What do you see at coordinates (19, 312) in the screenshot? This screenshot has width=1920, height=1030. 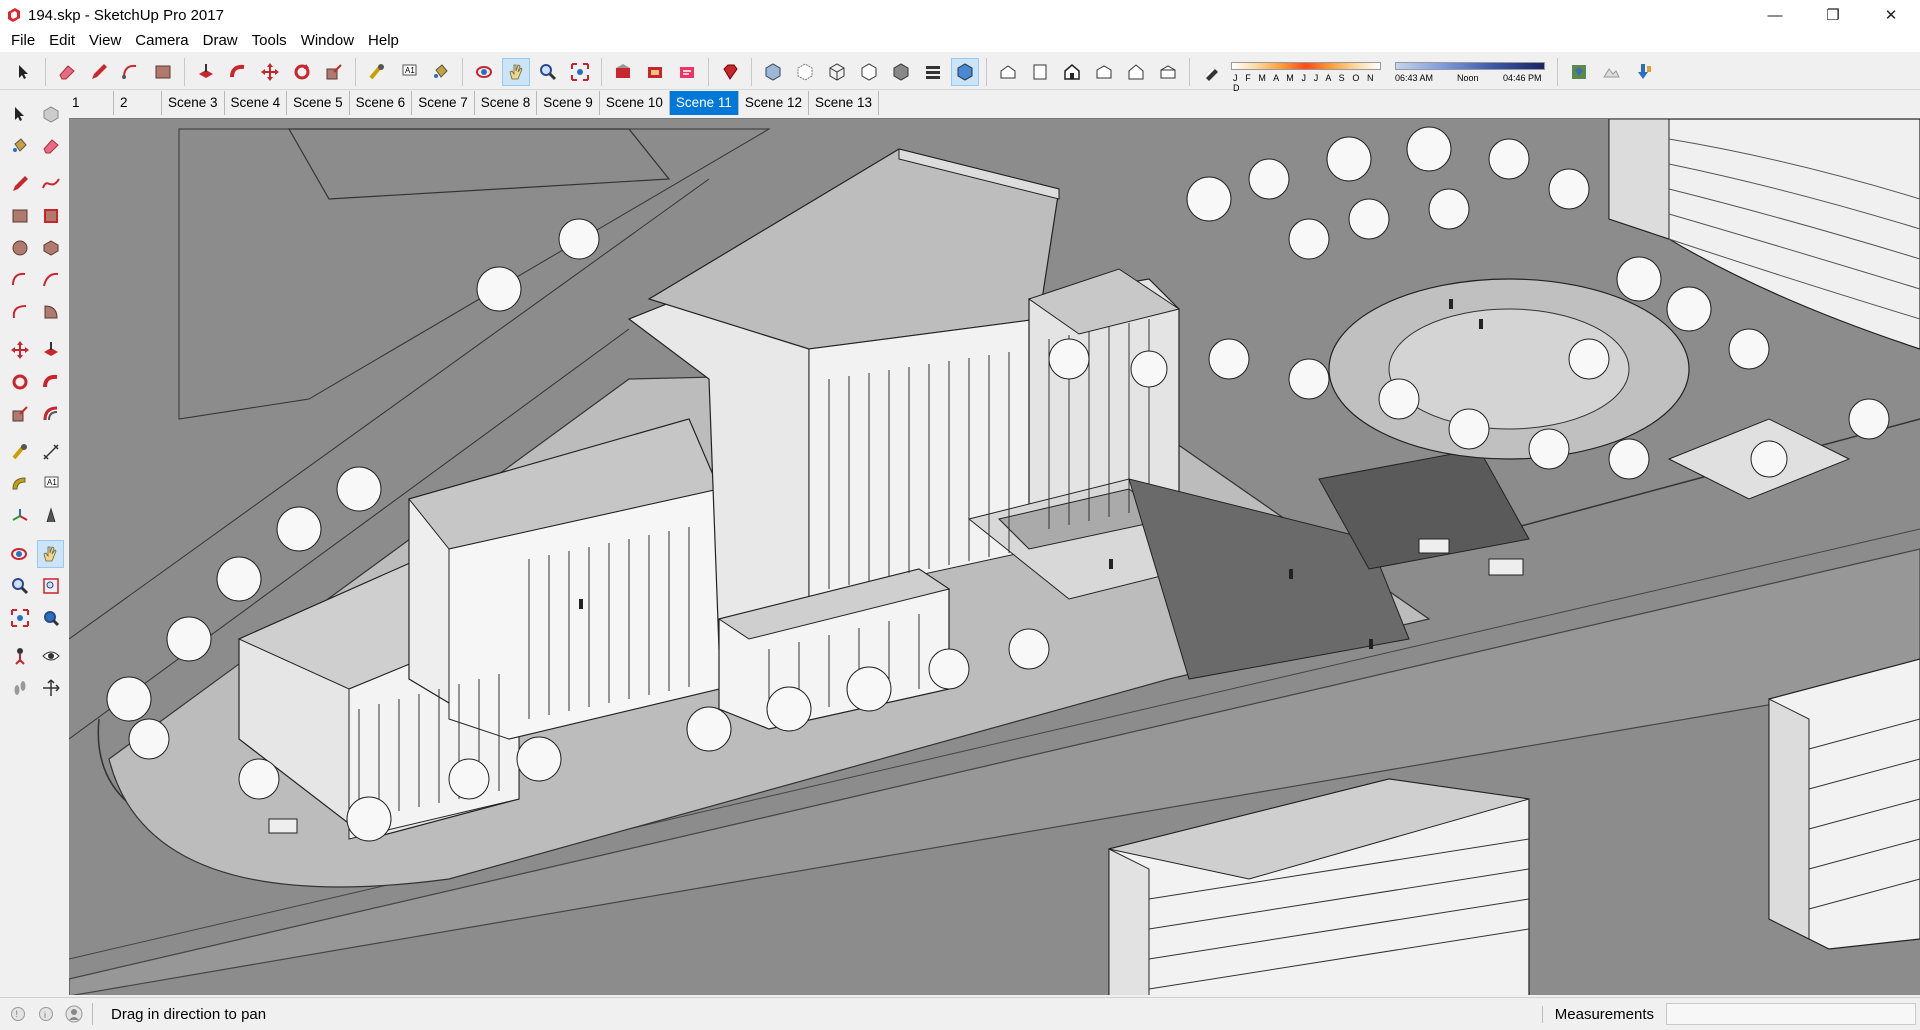 I see `three-point-arc-button` at bounding box center [19, 312].